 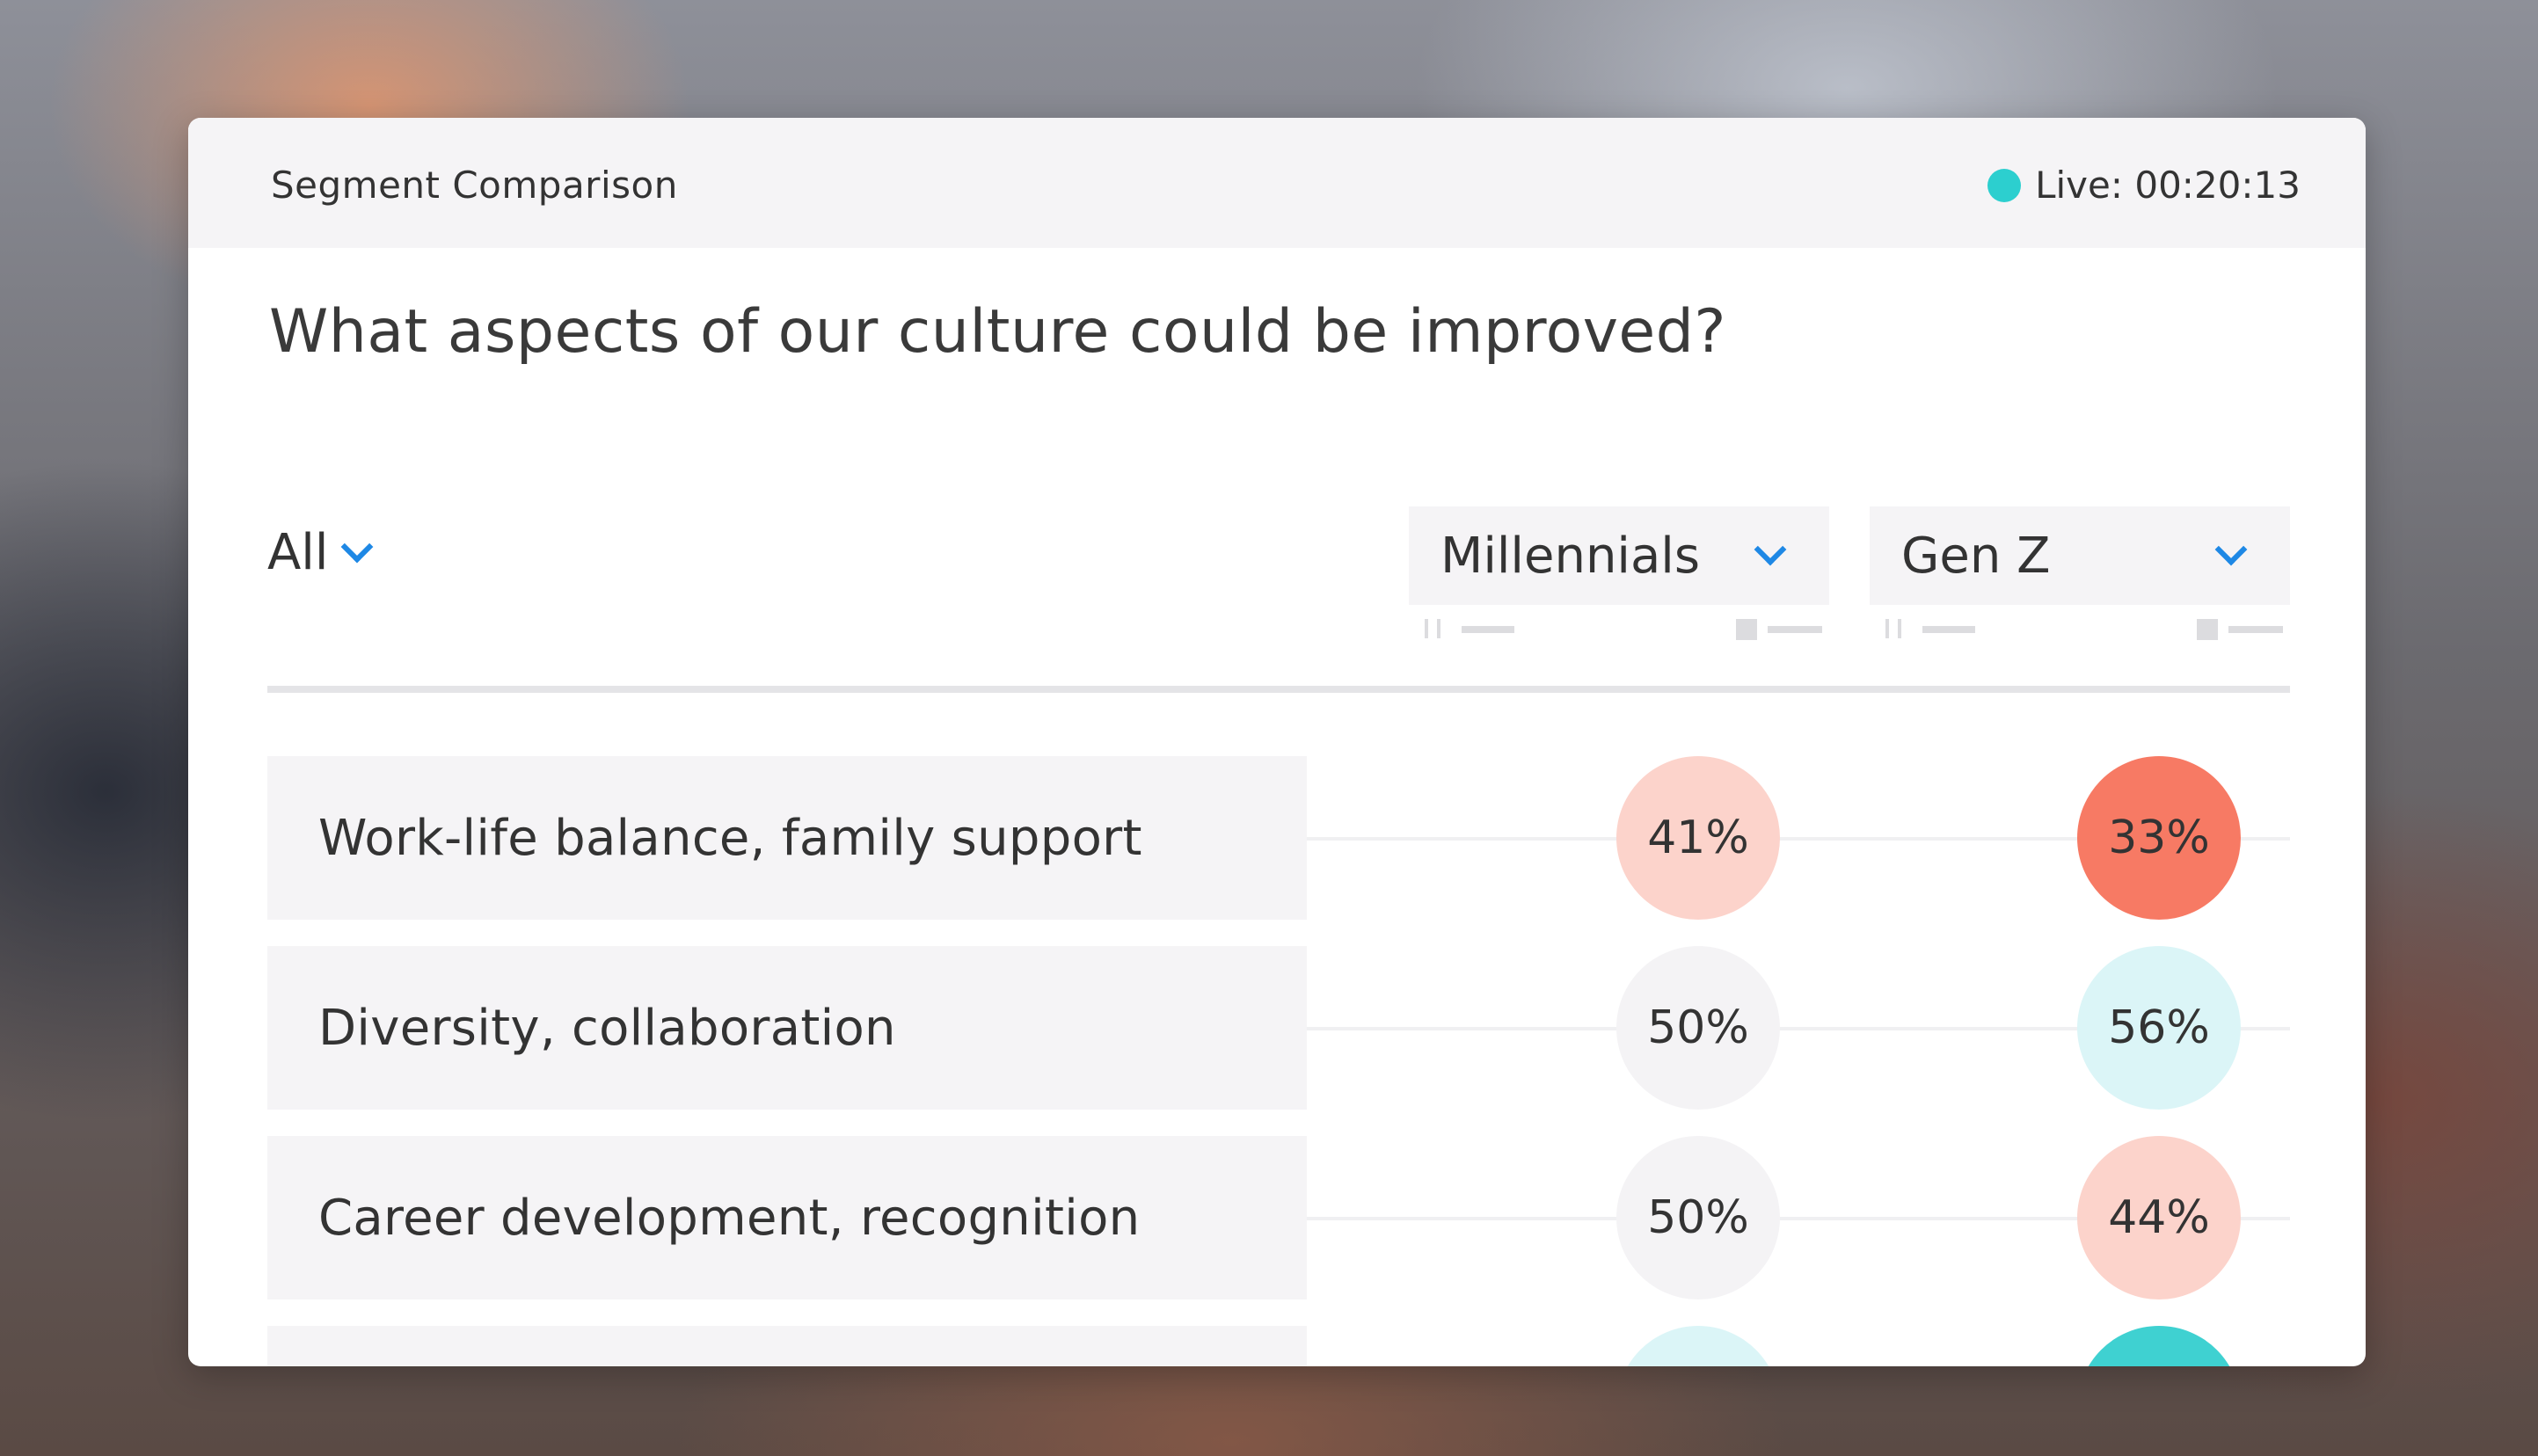 What do you see at coordinates (787, 1346) in the screenshot?
I see `row-label` at bounding box center [787, 1346].